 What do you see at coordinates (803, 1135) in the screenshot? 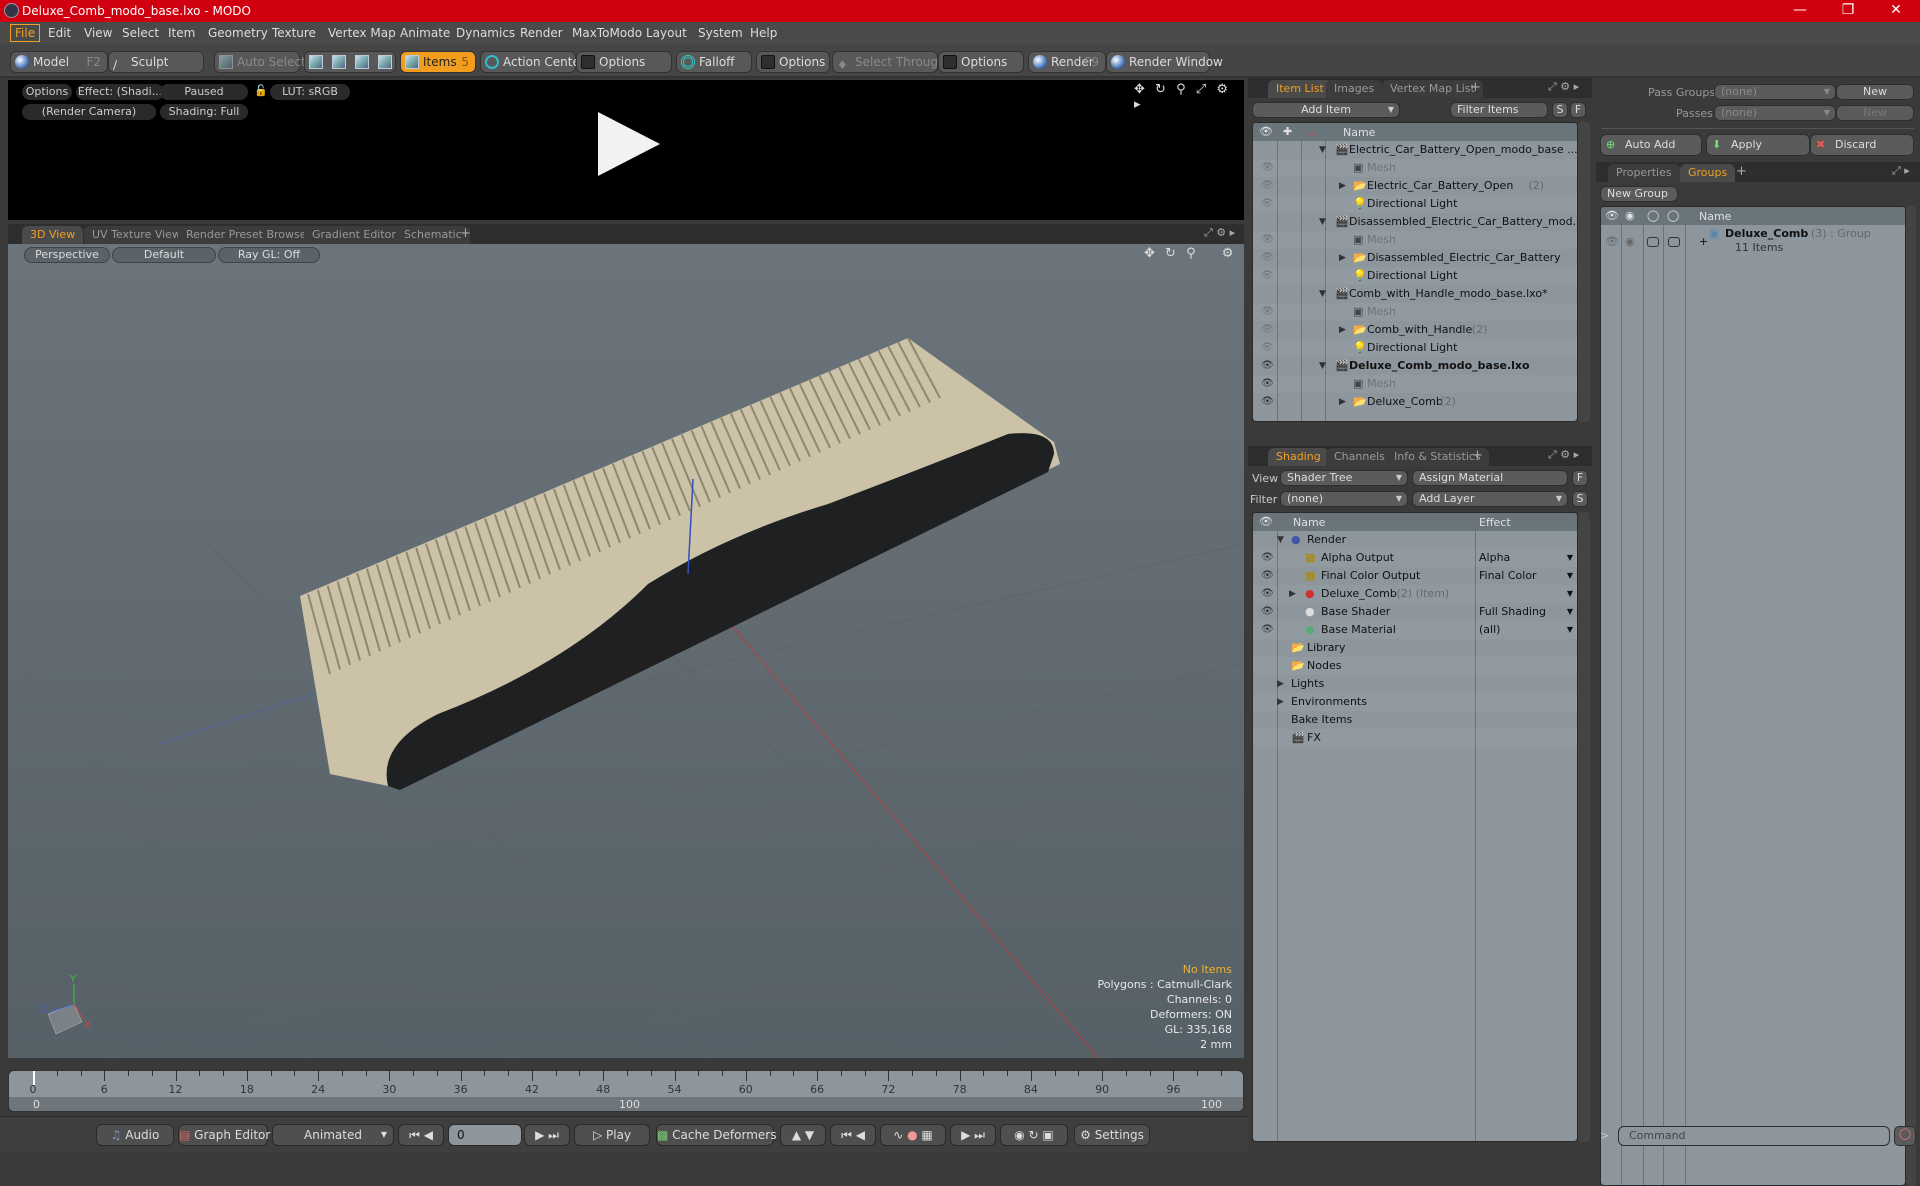
I see `key-io-group: ▲ ▼` at bounding box center [803, 1135].